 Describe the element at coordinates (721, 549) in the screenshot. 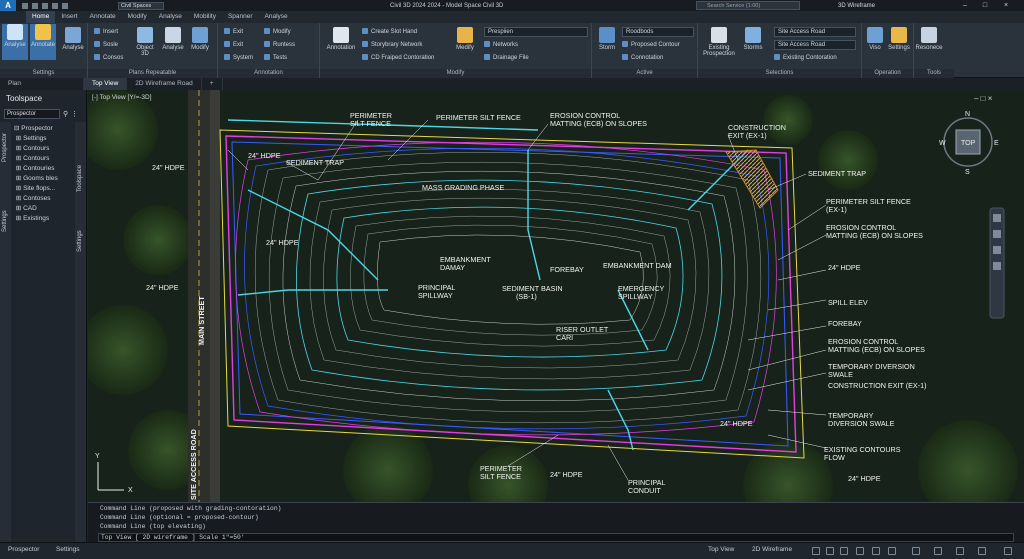

I see `status-view: Top View` at that location.